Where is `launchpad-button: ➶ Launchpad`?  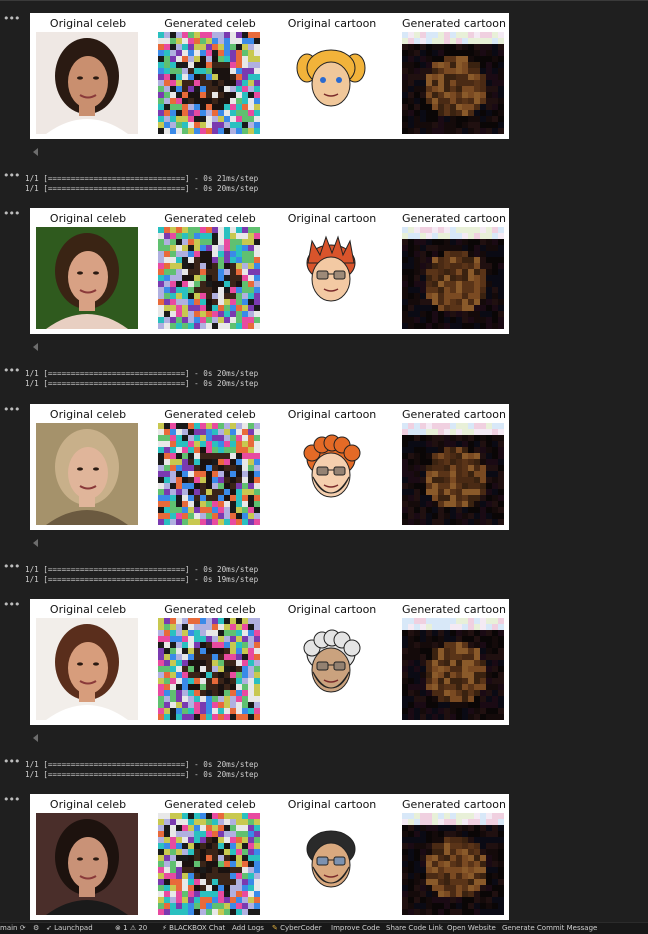 launchpad-button: ➶ Launchpad is located at coordinates (69, 928).